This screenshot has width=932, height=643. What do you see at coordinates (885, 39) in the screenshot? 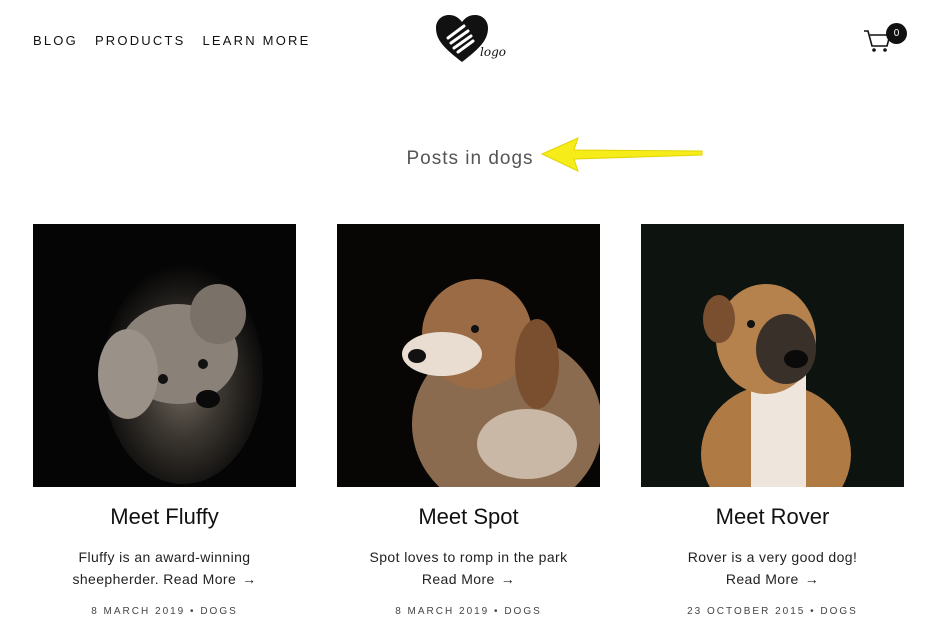
I see `cart-button: 0` at bounding box center [885, 39].